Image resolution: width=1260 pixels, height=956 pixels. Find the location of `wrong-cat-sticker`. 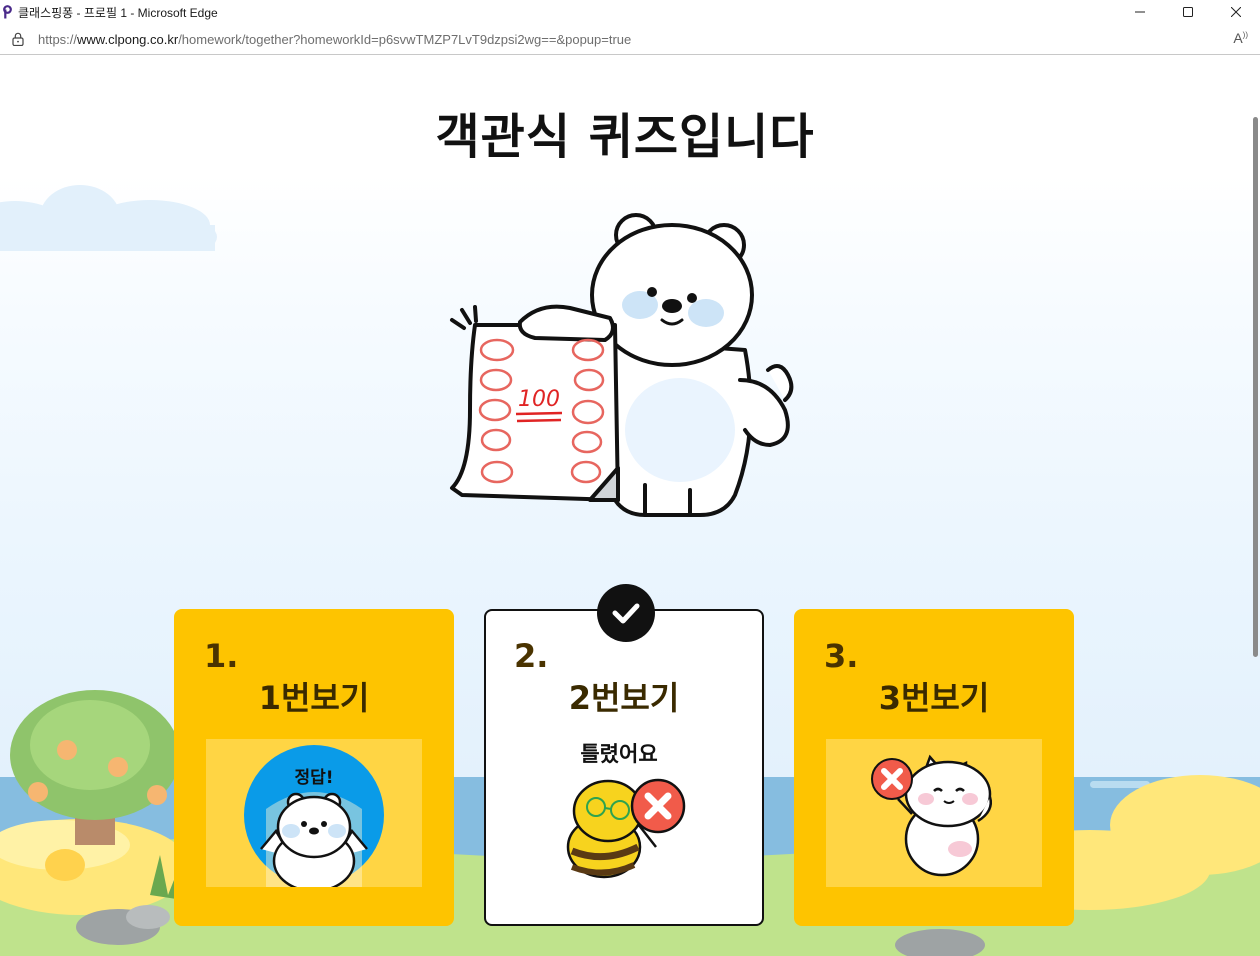

wrong-cat-sticker is located at coordinates (931, 815).